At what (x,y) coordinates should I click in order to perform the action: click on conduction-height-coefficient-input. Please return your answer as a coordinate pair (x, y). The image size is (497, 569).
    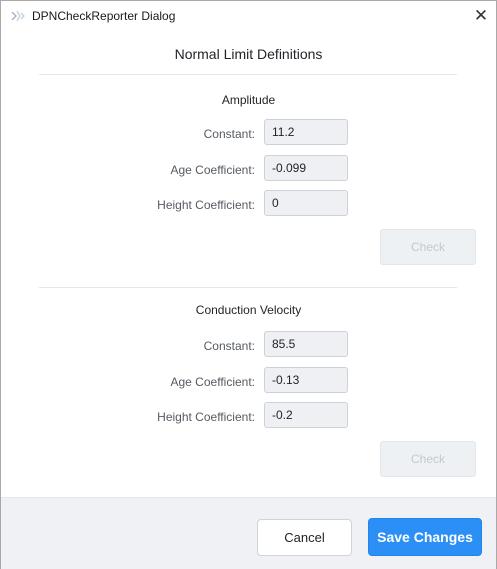
    Looking at the image, I should click on (306, 415).